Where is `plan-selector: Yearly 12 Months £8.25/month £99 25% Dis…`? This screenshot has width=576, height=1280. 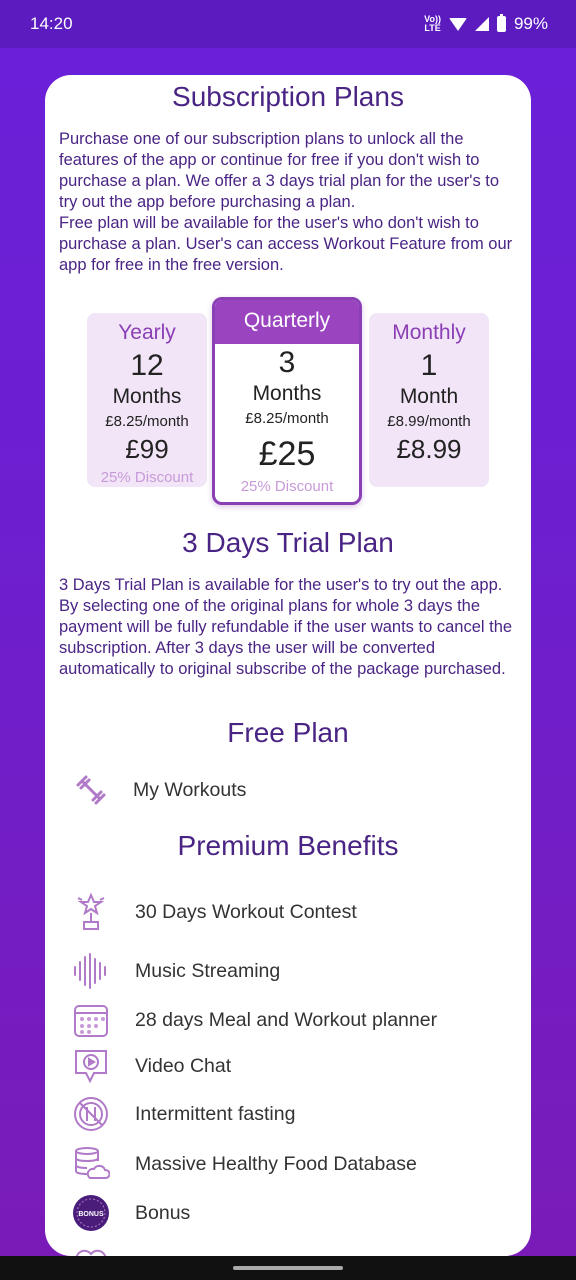
plan-selector: Yearly 12 Months £8.25/month £99 25% Dis… is located at coordinates (288, 402).